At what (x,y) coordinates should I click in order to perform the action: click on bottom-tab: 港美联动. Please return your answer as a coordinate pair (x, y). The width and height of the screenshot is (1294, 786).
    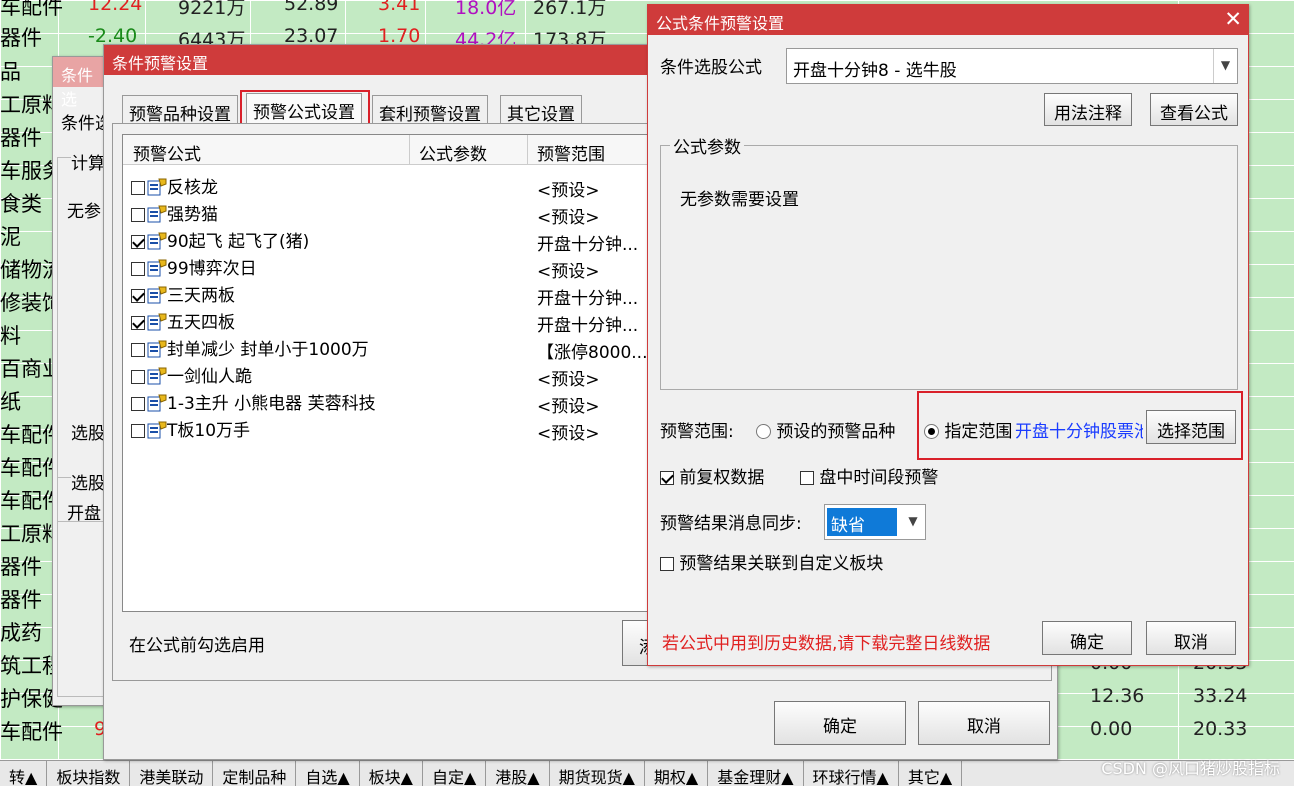
    Looking at the image, I should click on (172, 773).